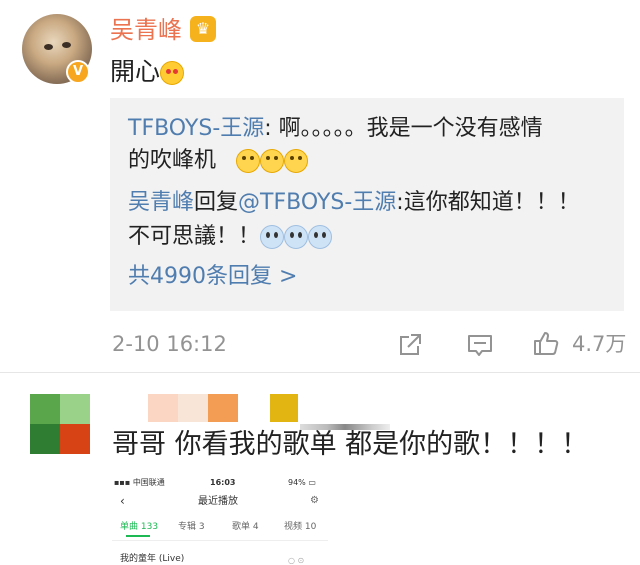 Image resolution: width=640 pixels, height=565 pixels. Describe the element at coordinates (317, 202) in the screenshot. I see `mention-link: @TFBOYS-王源` at that location.